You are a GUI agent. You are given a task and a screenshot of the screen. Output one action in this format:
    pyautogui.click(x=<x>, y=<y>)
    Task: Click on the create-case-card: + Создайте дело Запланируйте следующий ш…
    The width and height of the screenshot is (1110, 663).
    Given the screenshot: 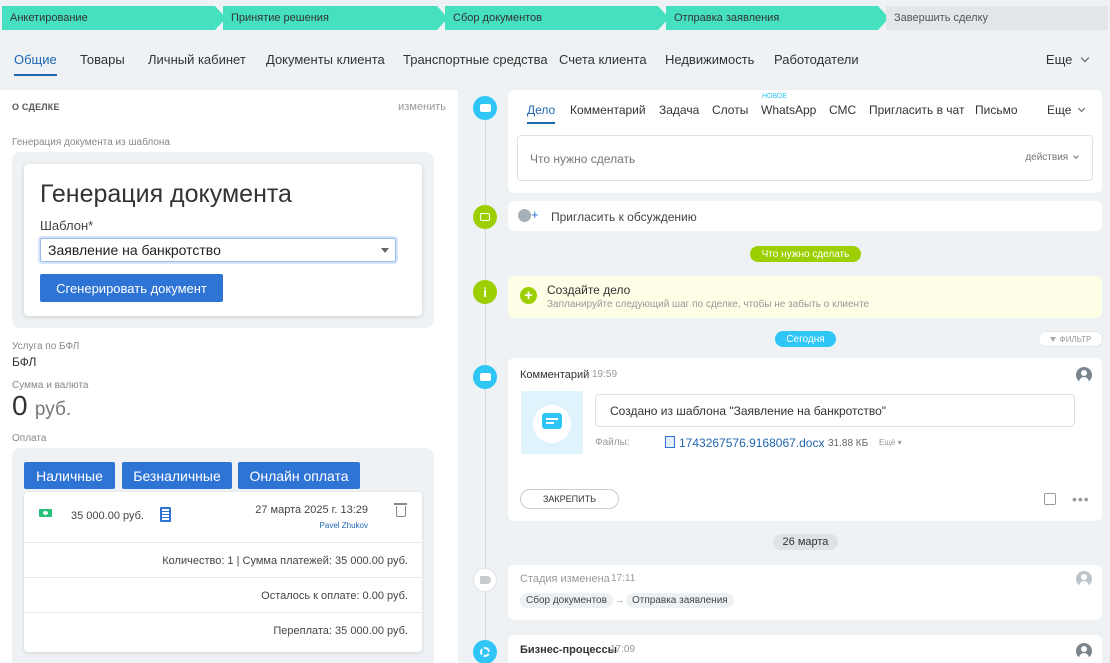 What is the action you would take?
    pyautogui.click(x=805, y=297)
    